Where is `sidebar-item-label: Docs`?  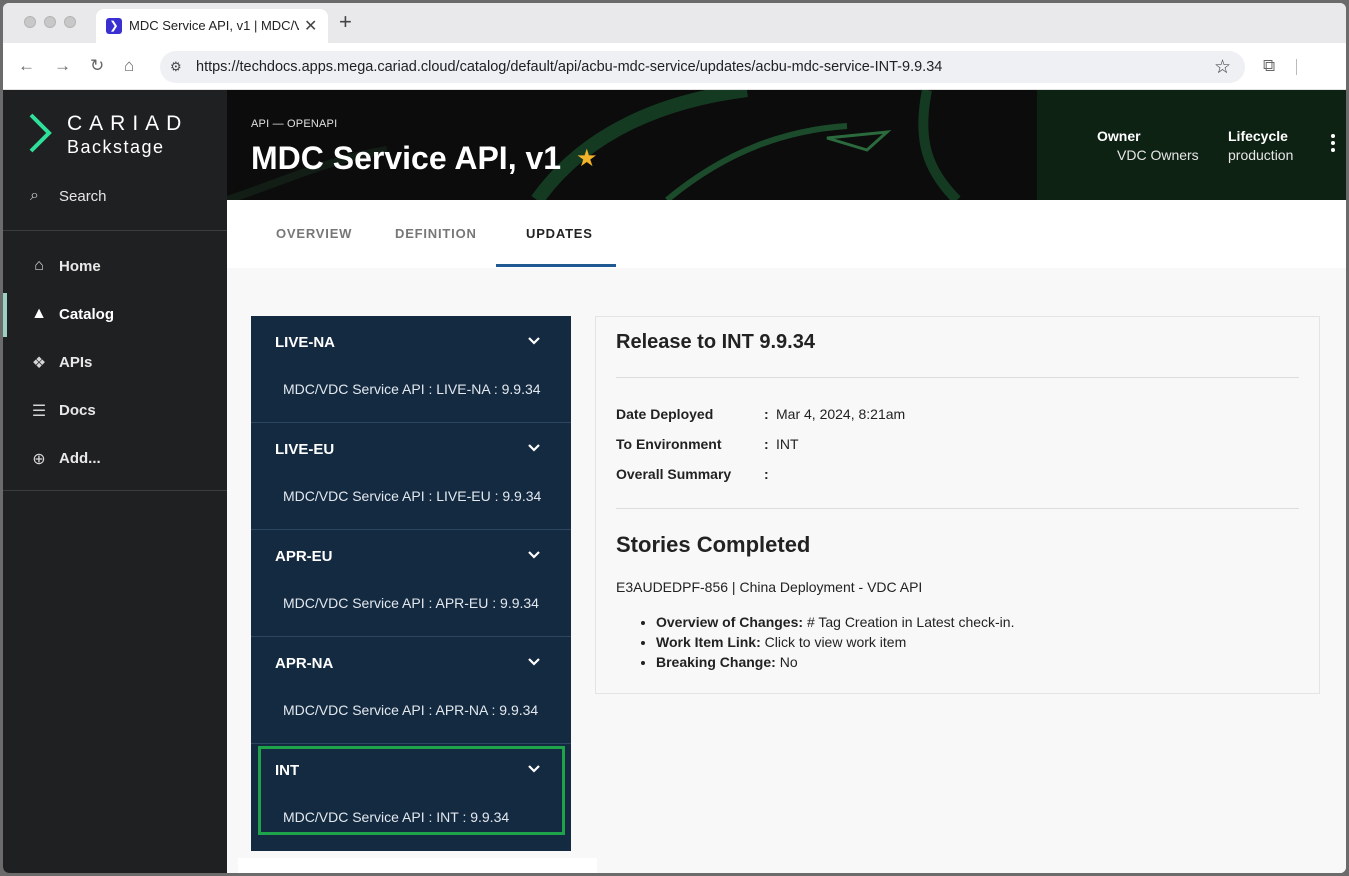
sidebar-item-label: Docs is located at coordinates (77, 410).